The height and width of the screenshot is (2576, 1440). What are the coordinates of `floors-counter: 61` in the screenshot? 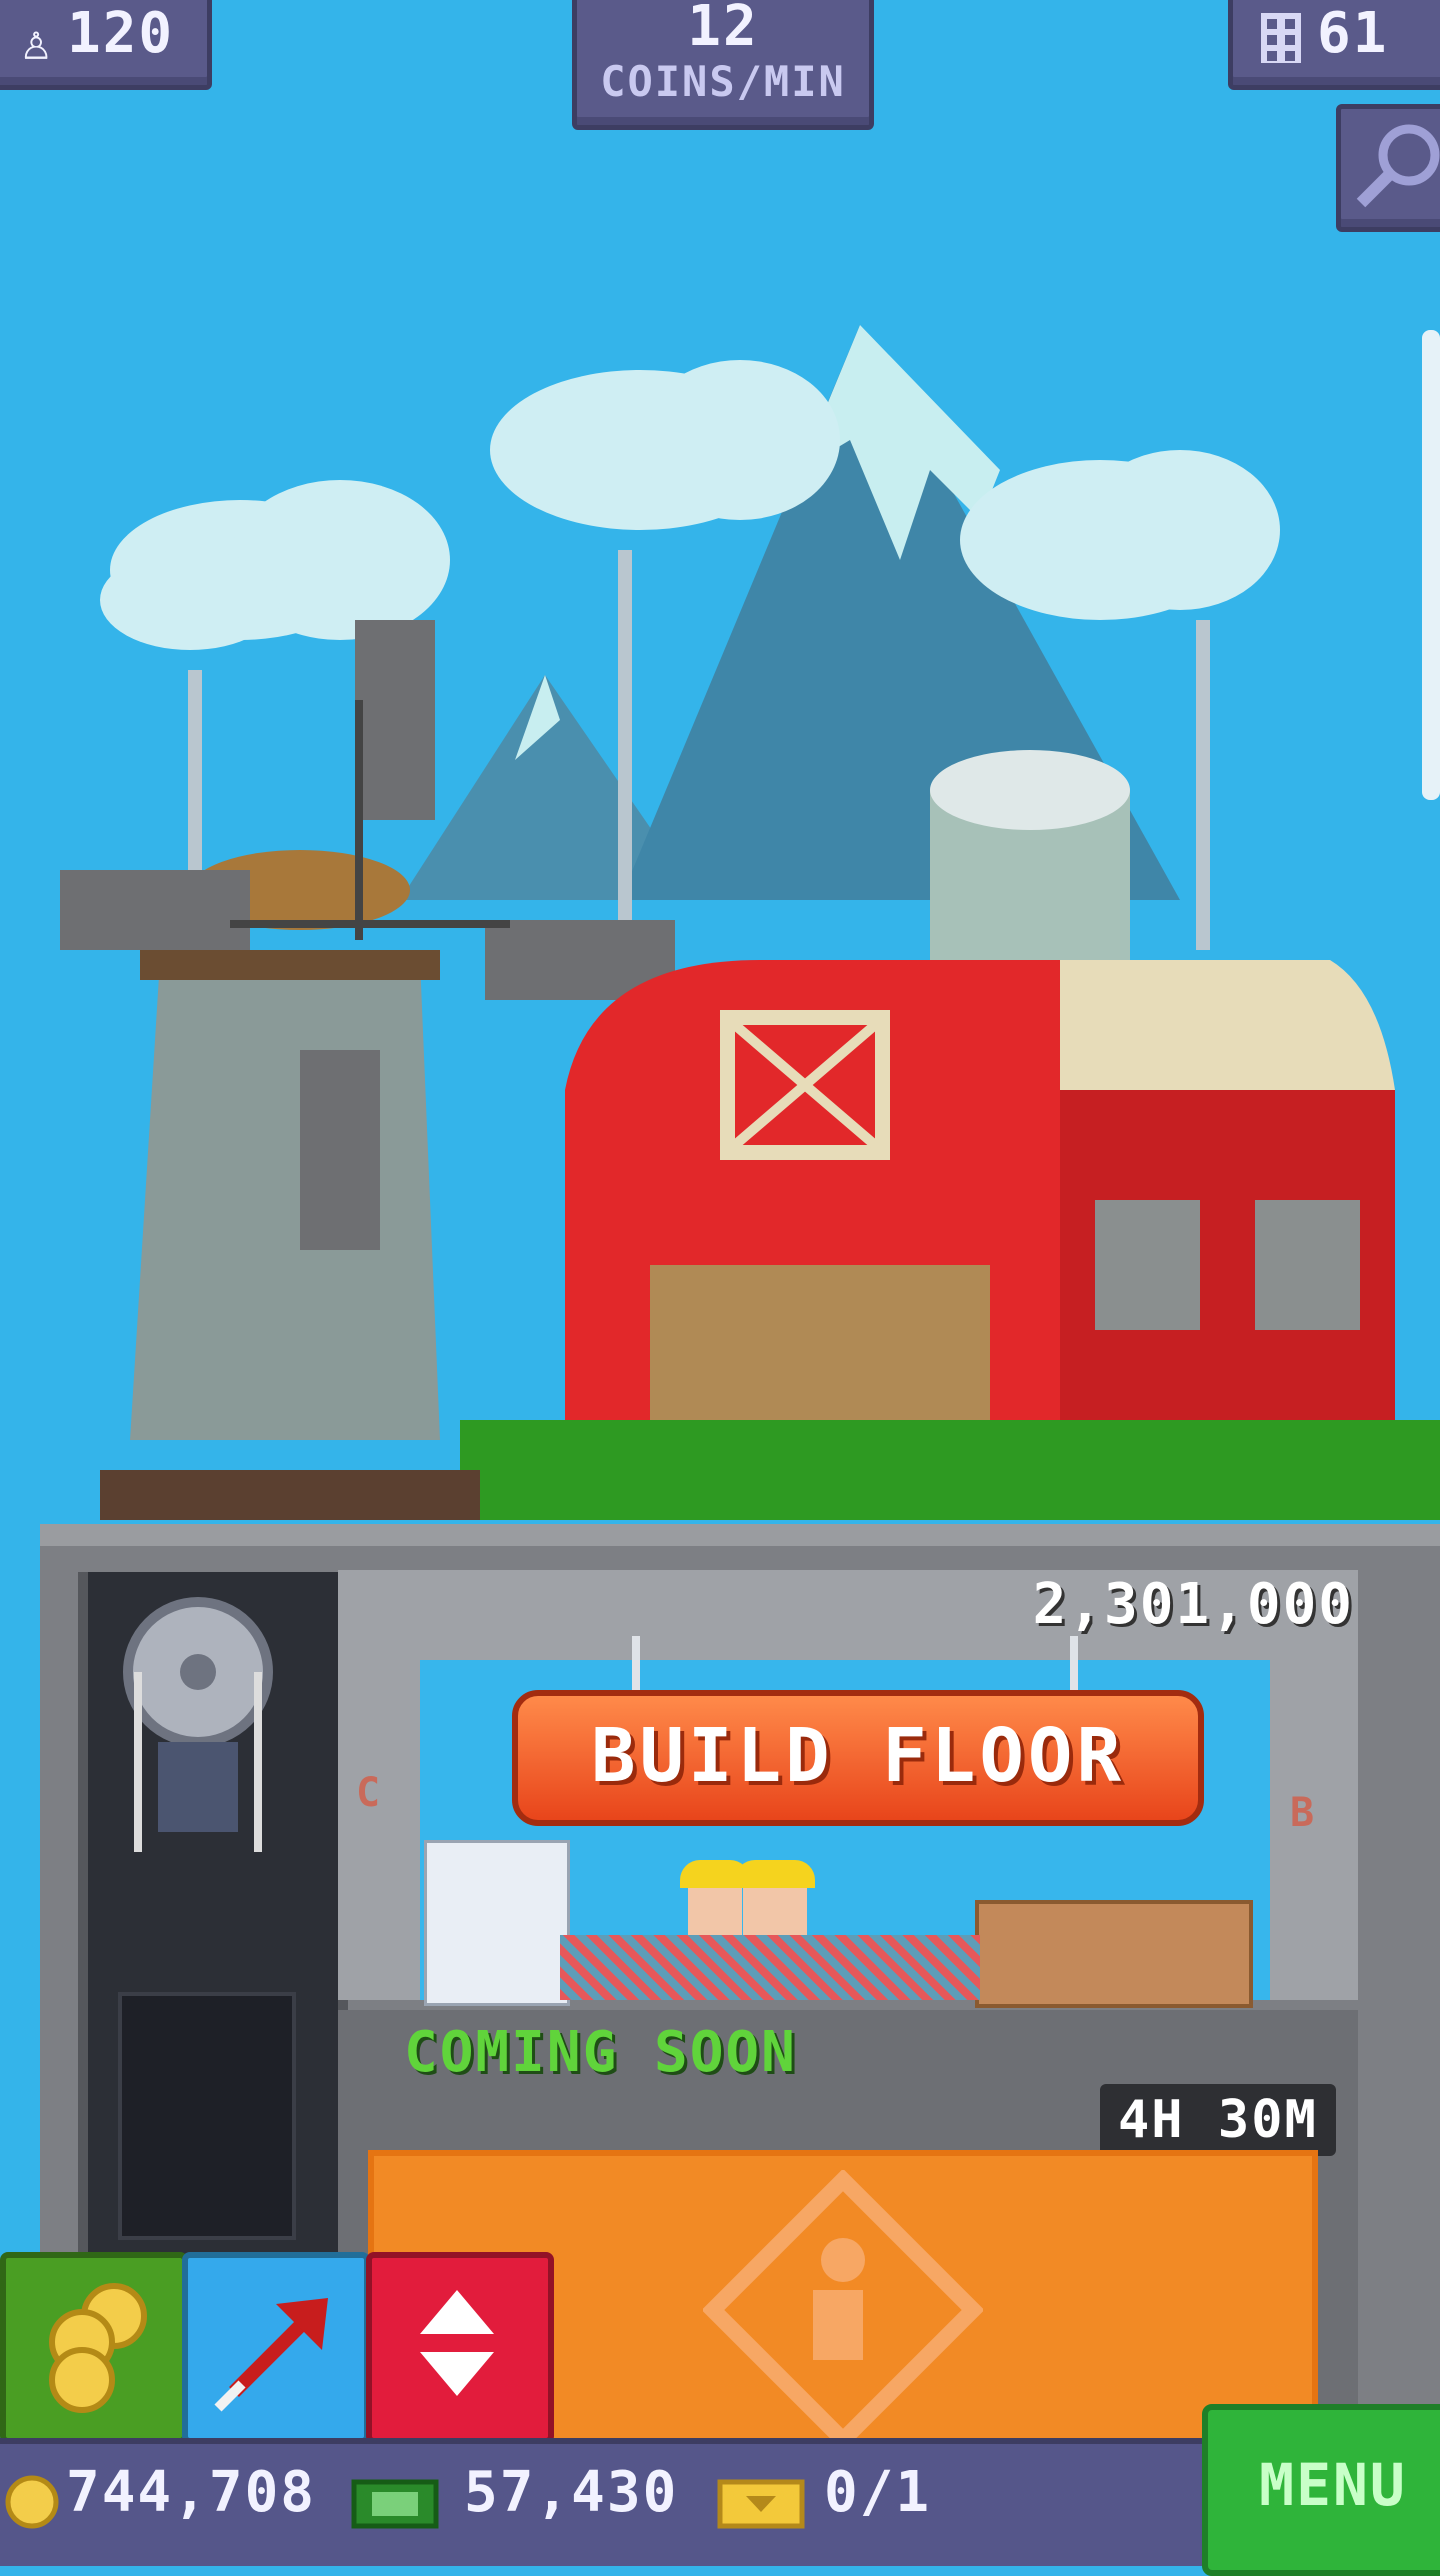 It's located at (1334, 45).